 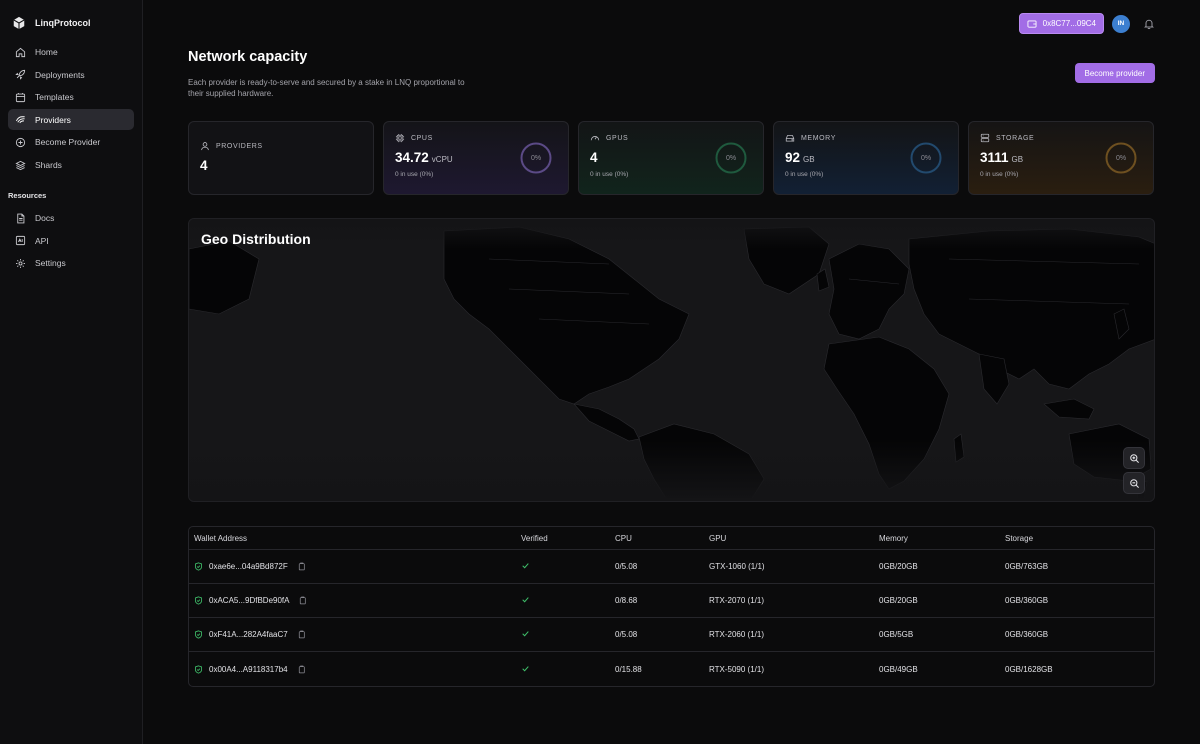 What do you see at coordinates (818, 138) in the screenshot?
I see `stat-label: MEMORY` at bounding box center [818, 138].